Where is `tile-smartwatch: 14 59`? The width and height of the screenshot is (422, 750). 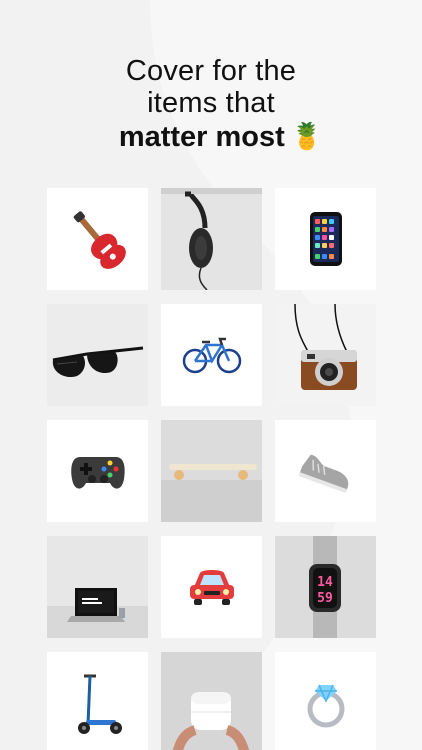 tile-smartwatch: 14 59 is located at coordinates (325, 587).